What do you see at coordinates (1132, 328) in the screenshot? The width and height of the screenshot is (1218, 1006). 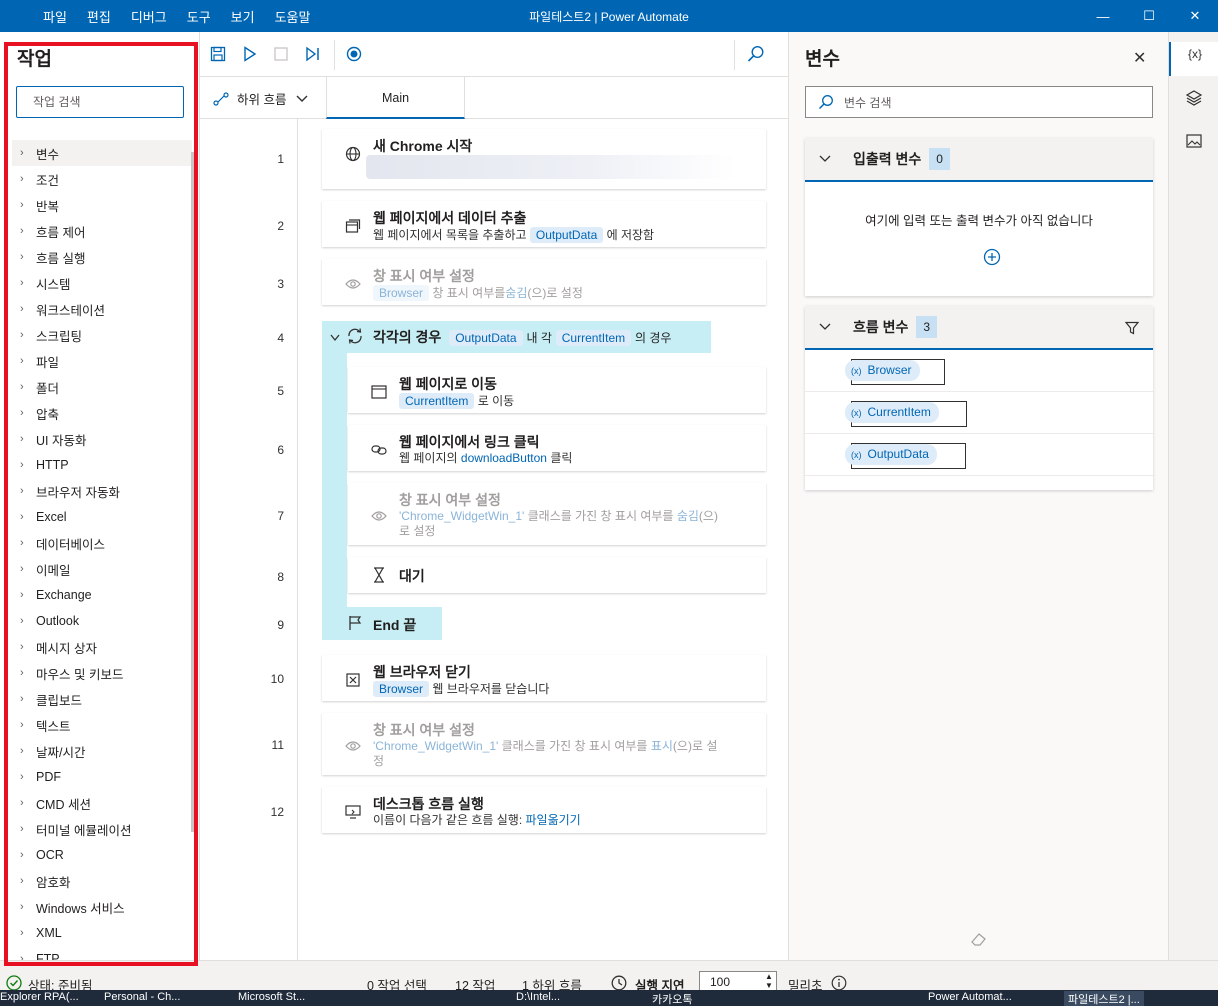 I see `filter-icon` at bounding box center [1132, 328].